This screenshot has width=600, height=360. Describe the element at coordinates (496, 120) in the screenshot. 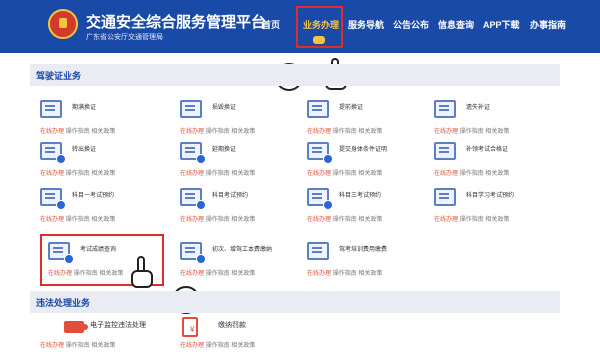

I see `service-card: 遗失补证 在线办理 操作指南 相关政策` at that location.